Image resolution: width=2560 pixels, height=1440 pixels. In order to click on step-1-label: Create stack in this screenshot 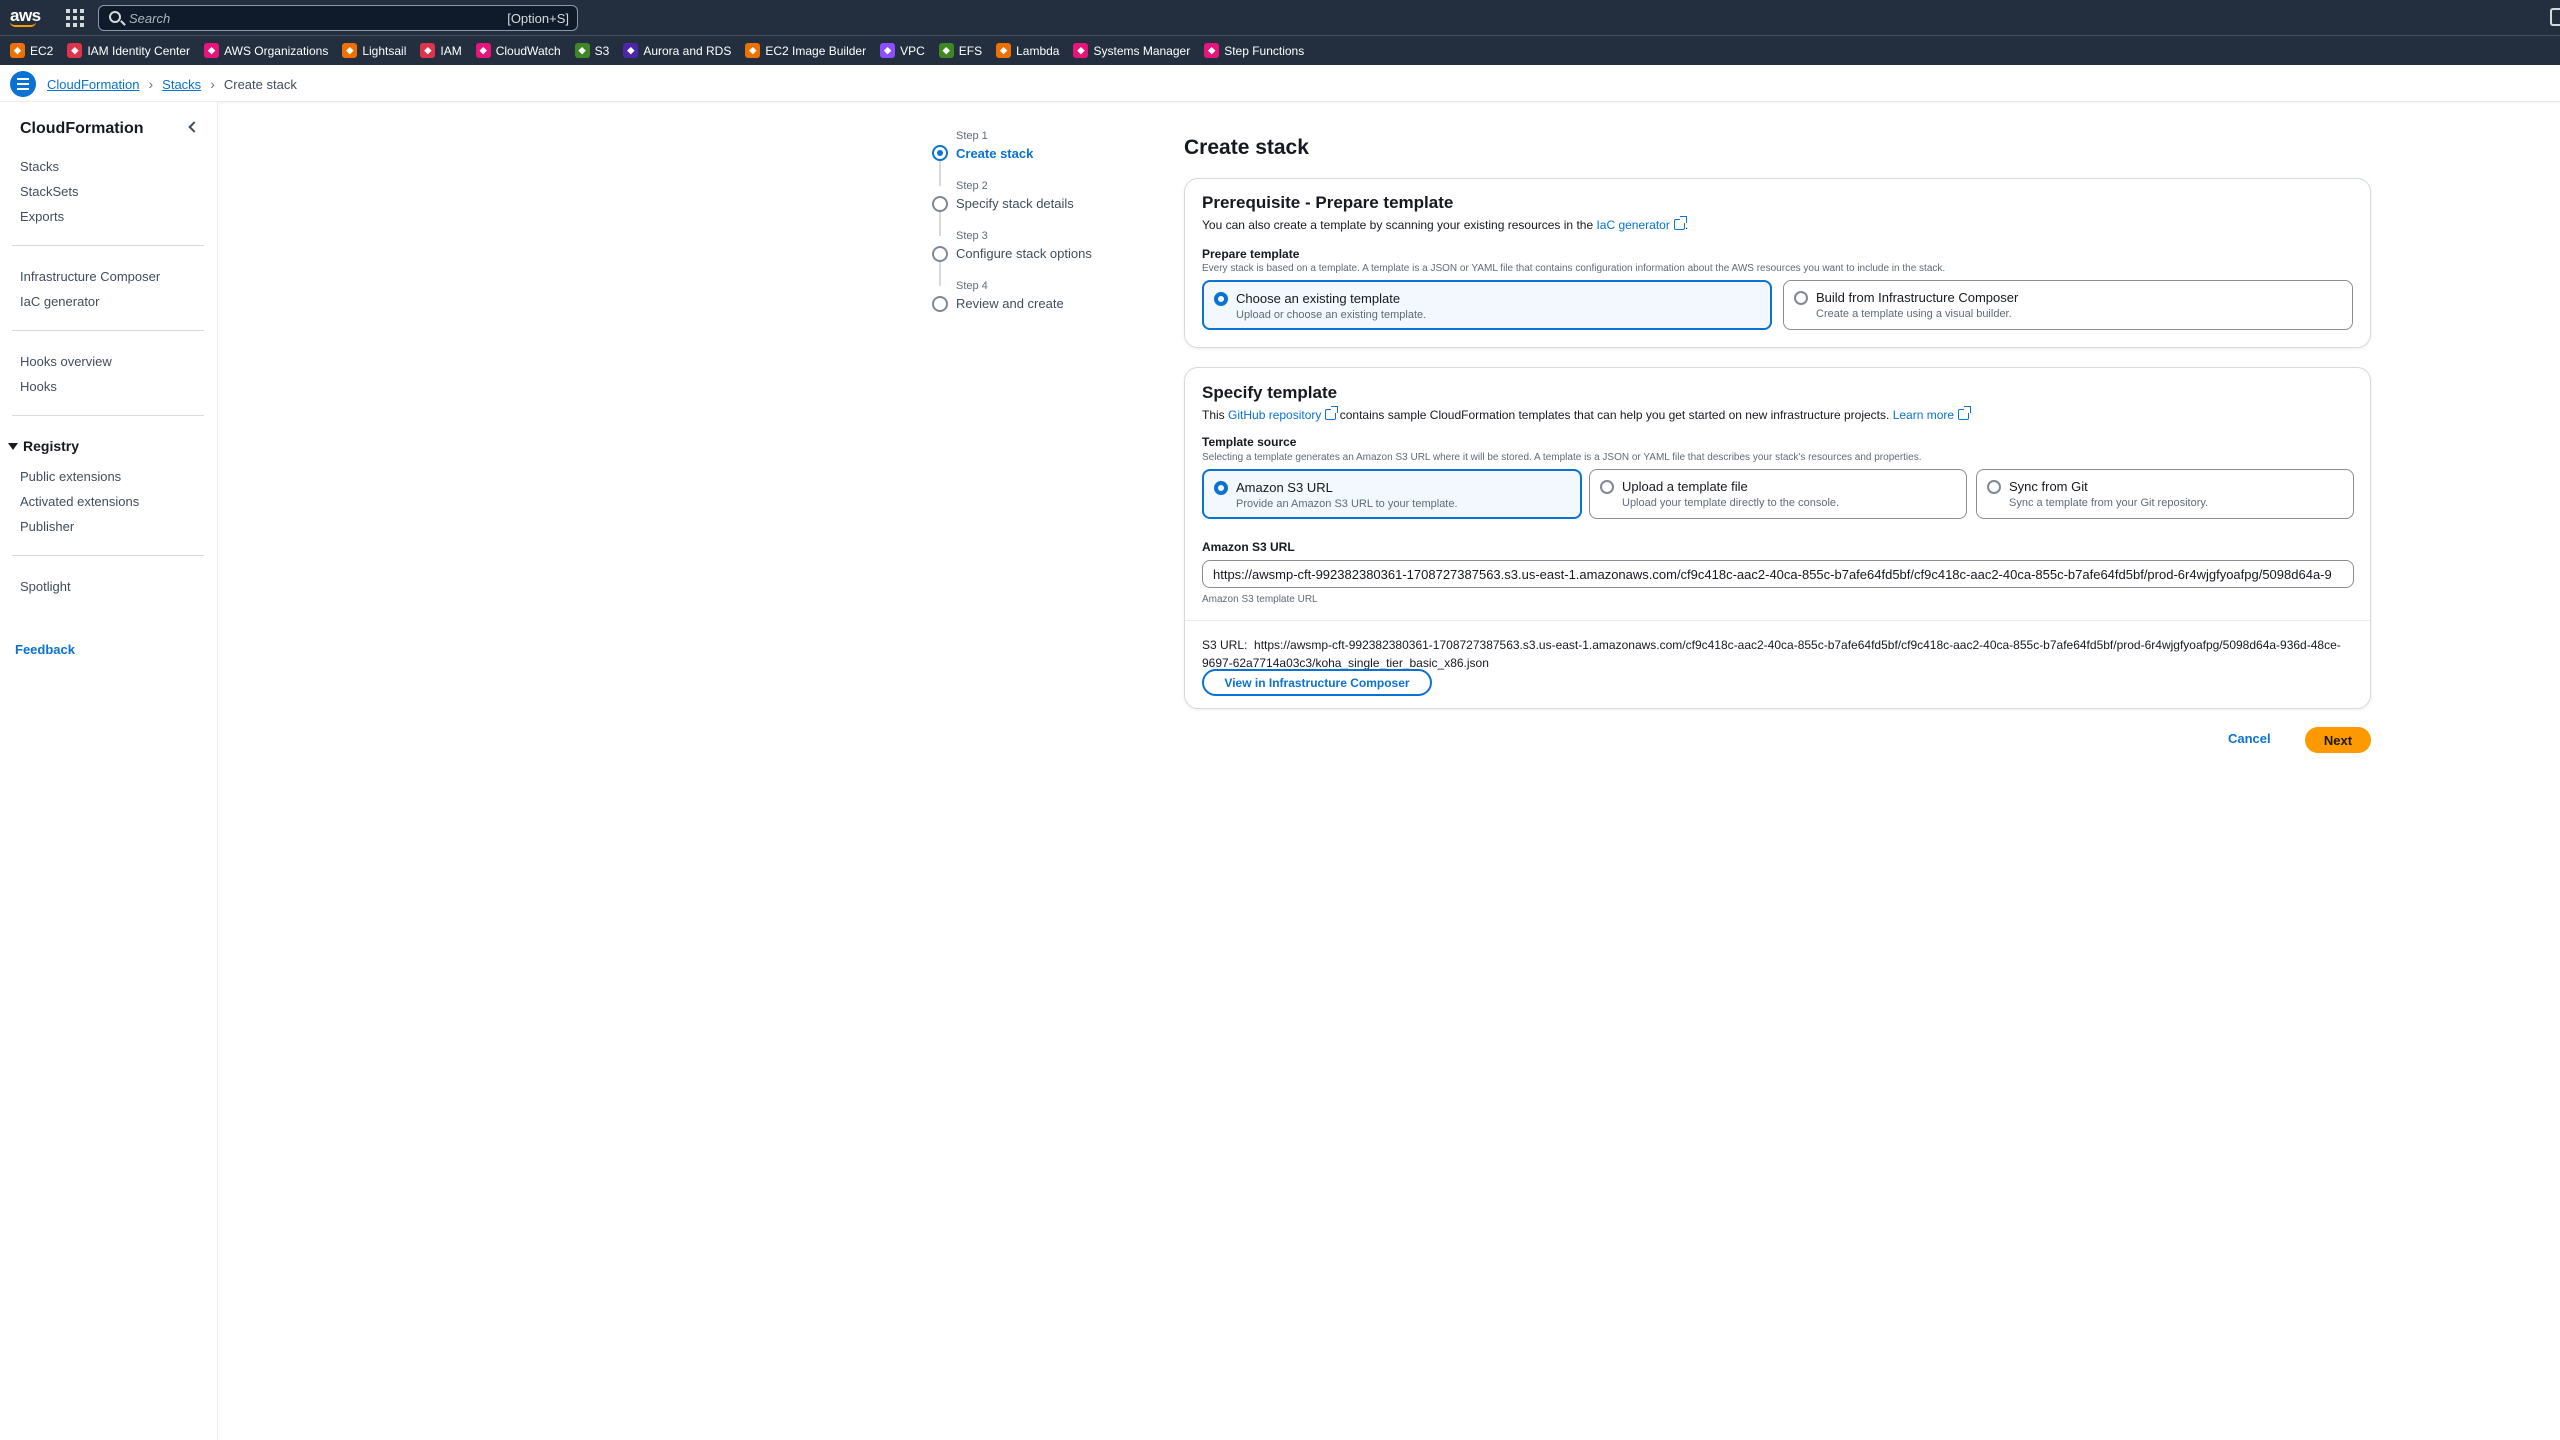, I will do `click(994, 153)`.